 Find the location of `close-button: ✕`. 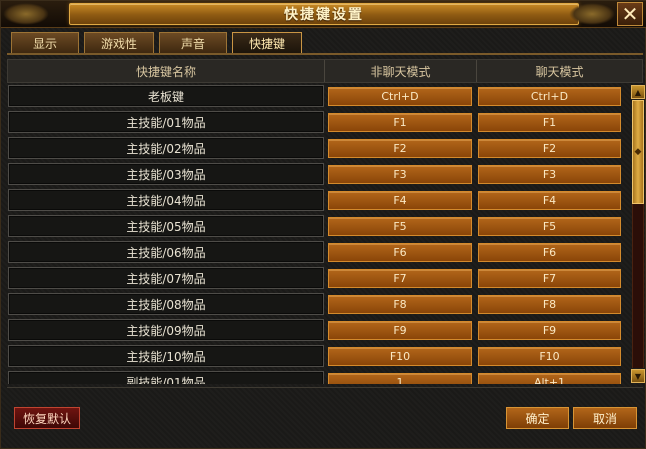

close-button: ✕ is located at coordinates (630, 14).